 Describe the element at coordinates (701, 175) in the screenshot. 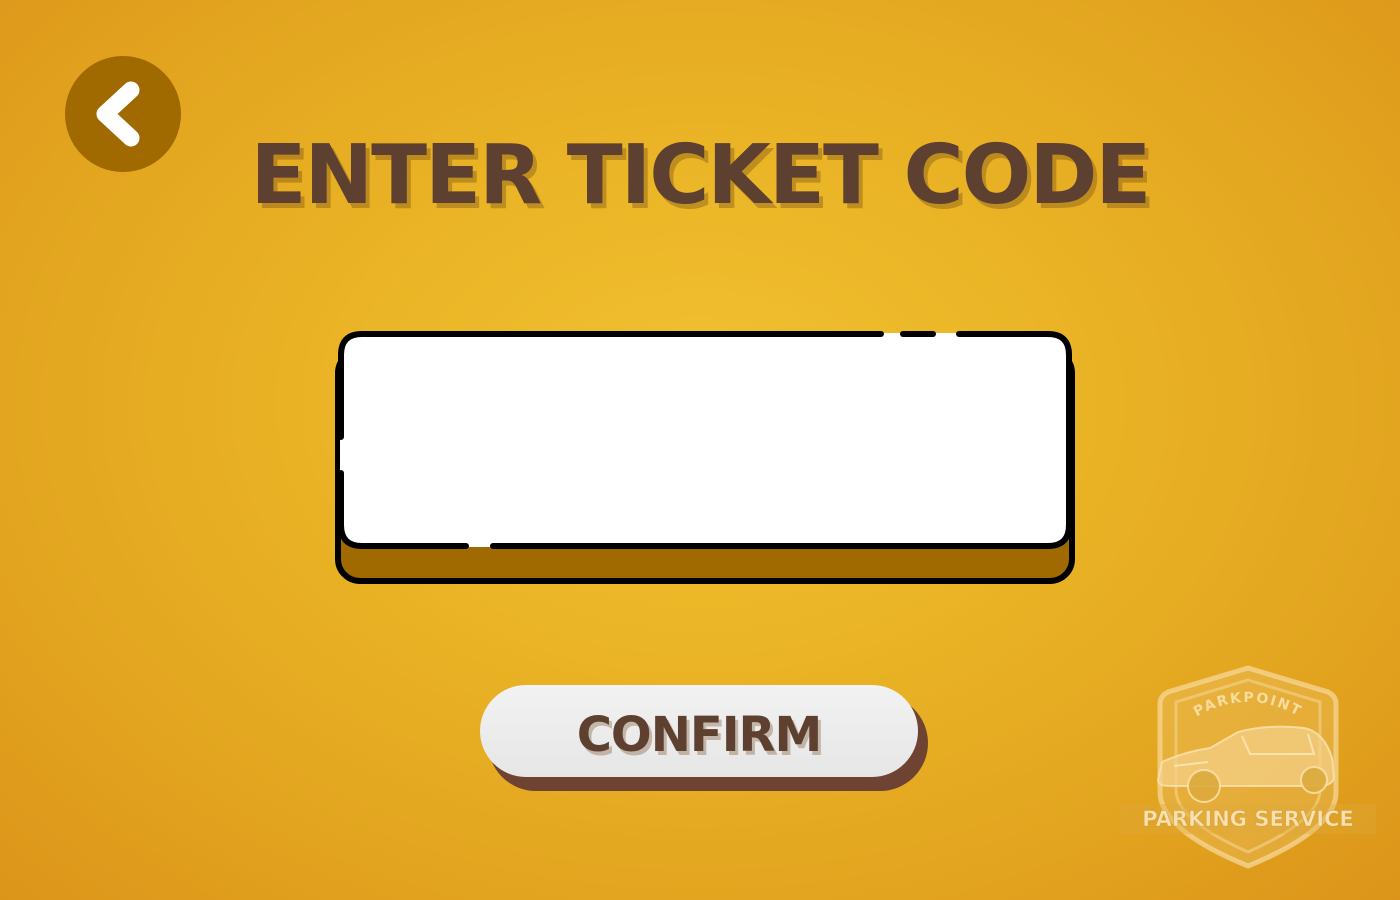

I see `page-title: ENTER TICKET CODE` at that location.